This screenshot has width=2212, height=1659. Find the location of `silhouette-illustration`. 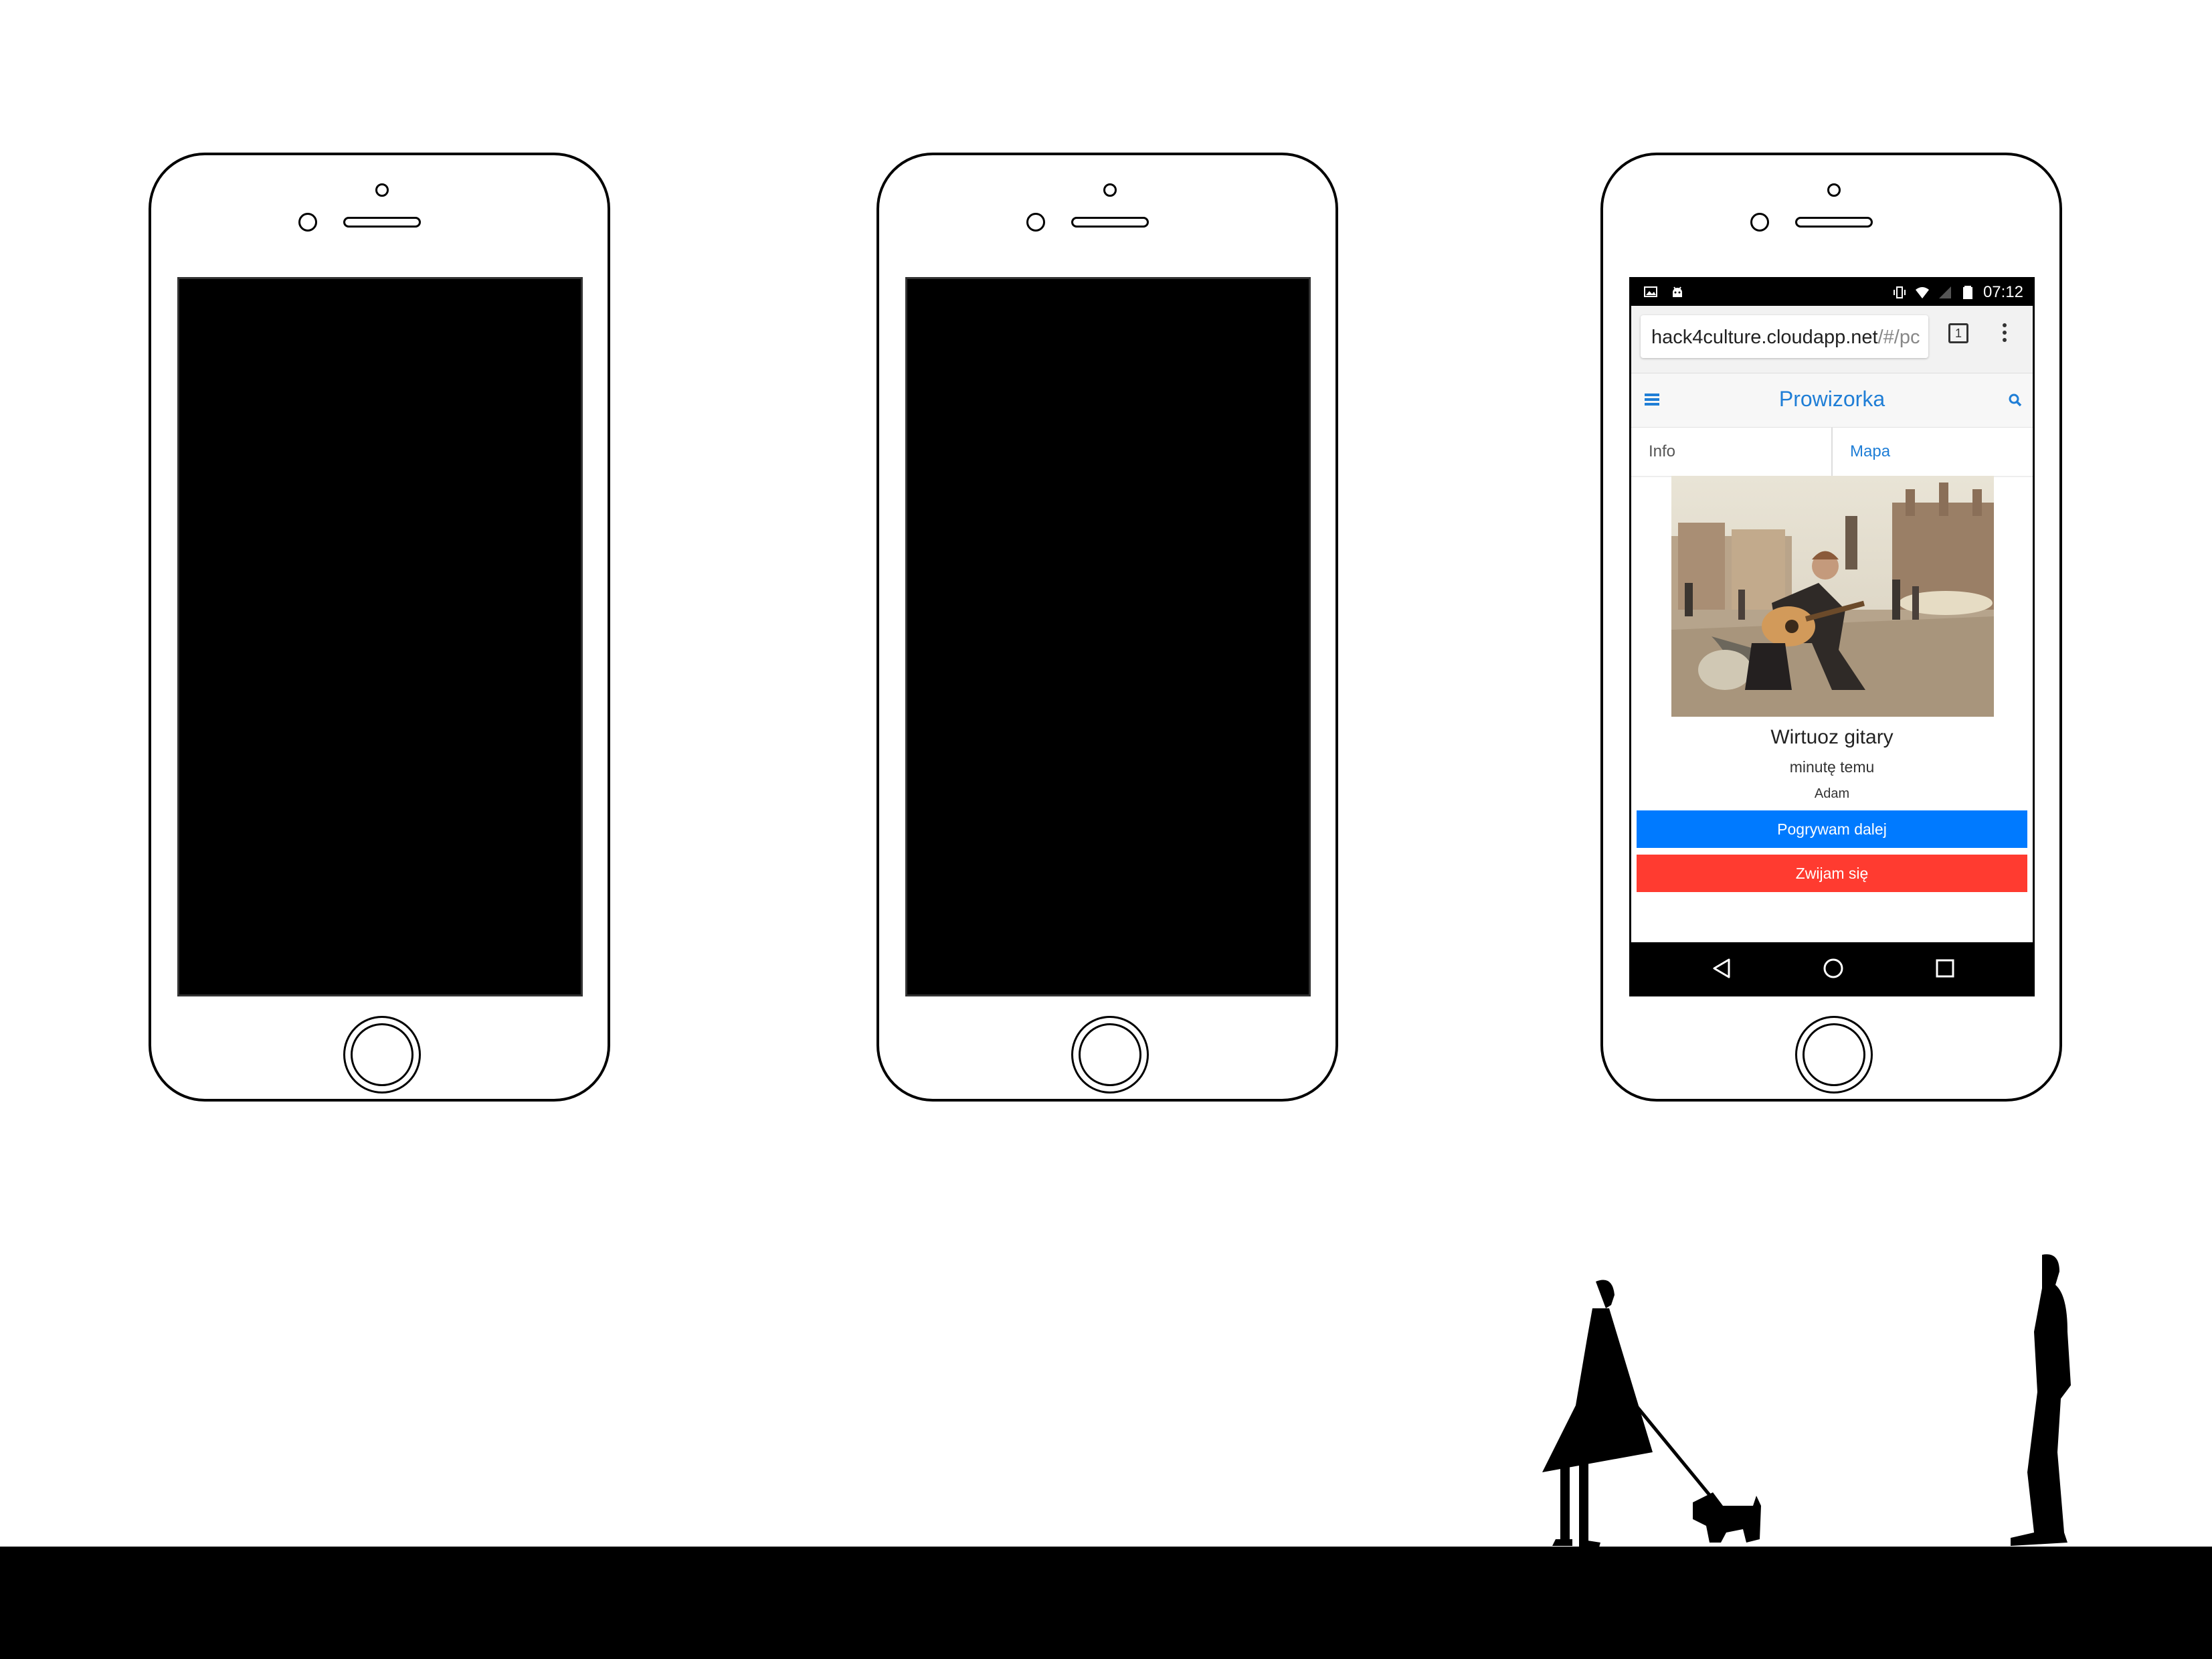

silhouette-illustration is located at coordinates (1806, 1400).